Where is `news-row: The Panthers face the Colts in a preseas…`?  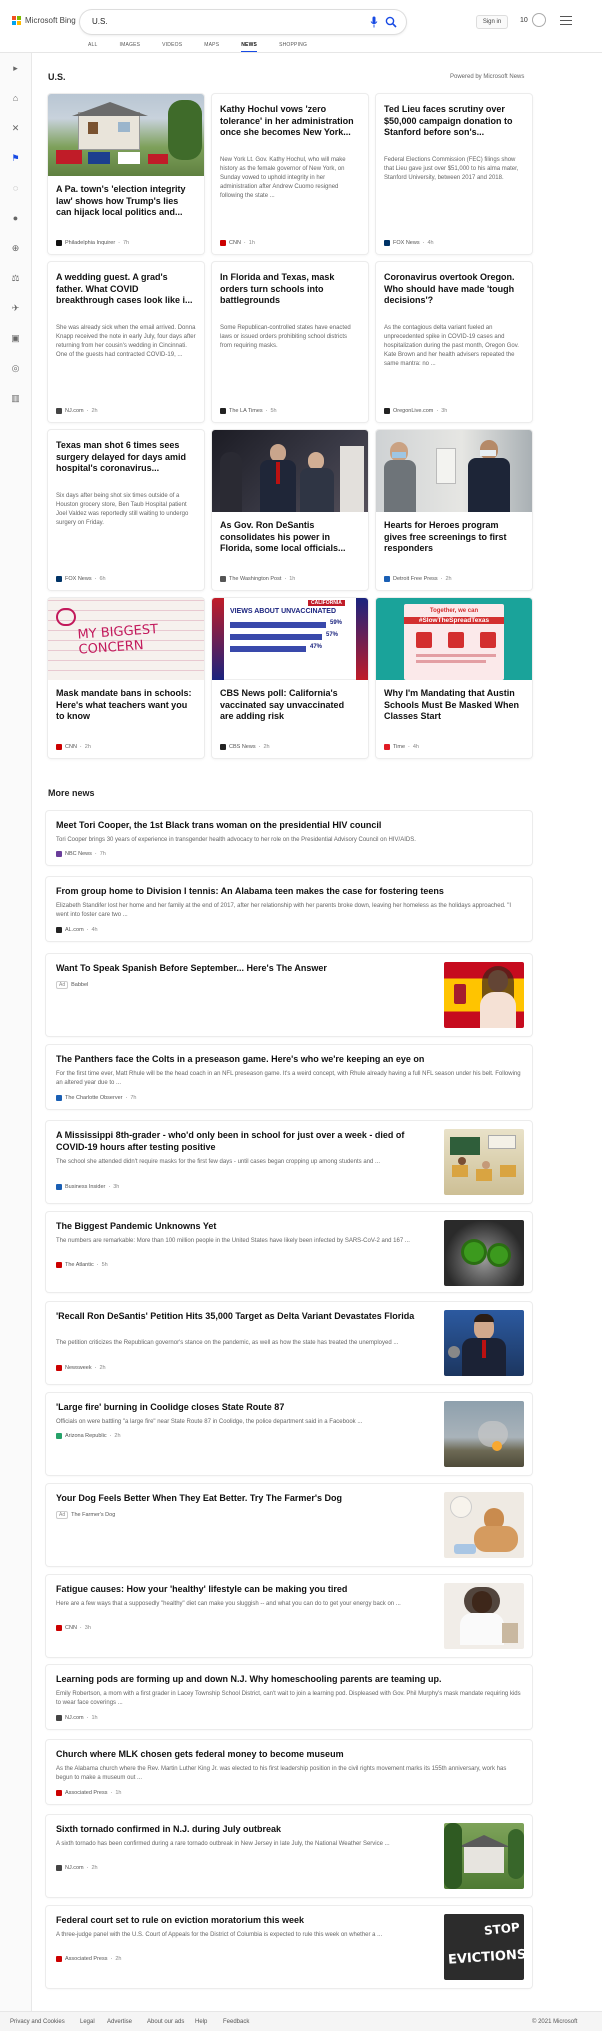
news-row: The Panthers face the Colts in a preseas… is located at coordinates (289, 1077).